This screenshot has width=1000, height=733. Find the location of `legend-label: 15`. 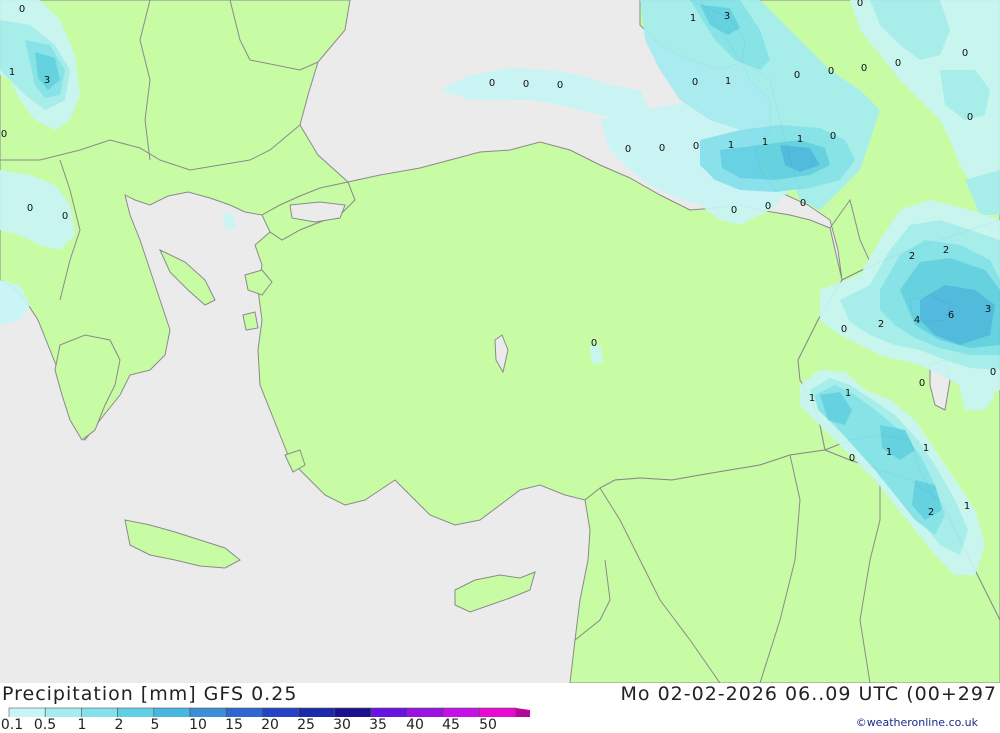

legend-label: 15 is located at coordinates (234, 725).